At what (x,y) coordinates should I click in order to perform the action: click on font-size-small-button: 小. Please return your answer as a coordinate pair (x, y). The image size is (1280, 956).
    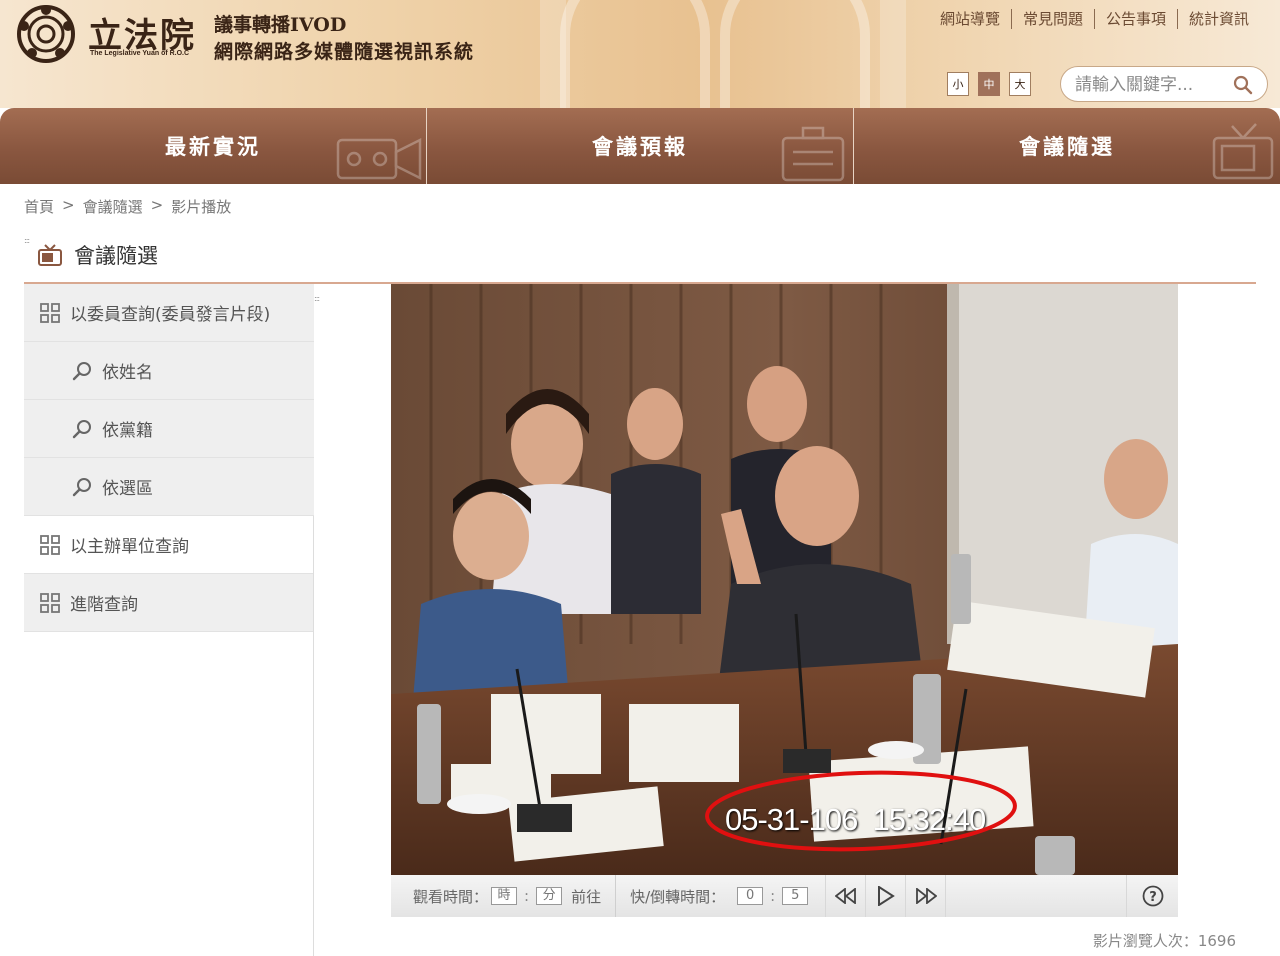
    Looking at the image, I should click on (958, 84).